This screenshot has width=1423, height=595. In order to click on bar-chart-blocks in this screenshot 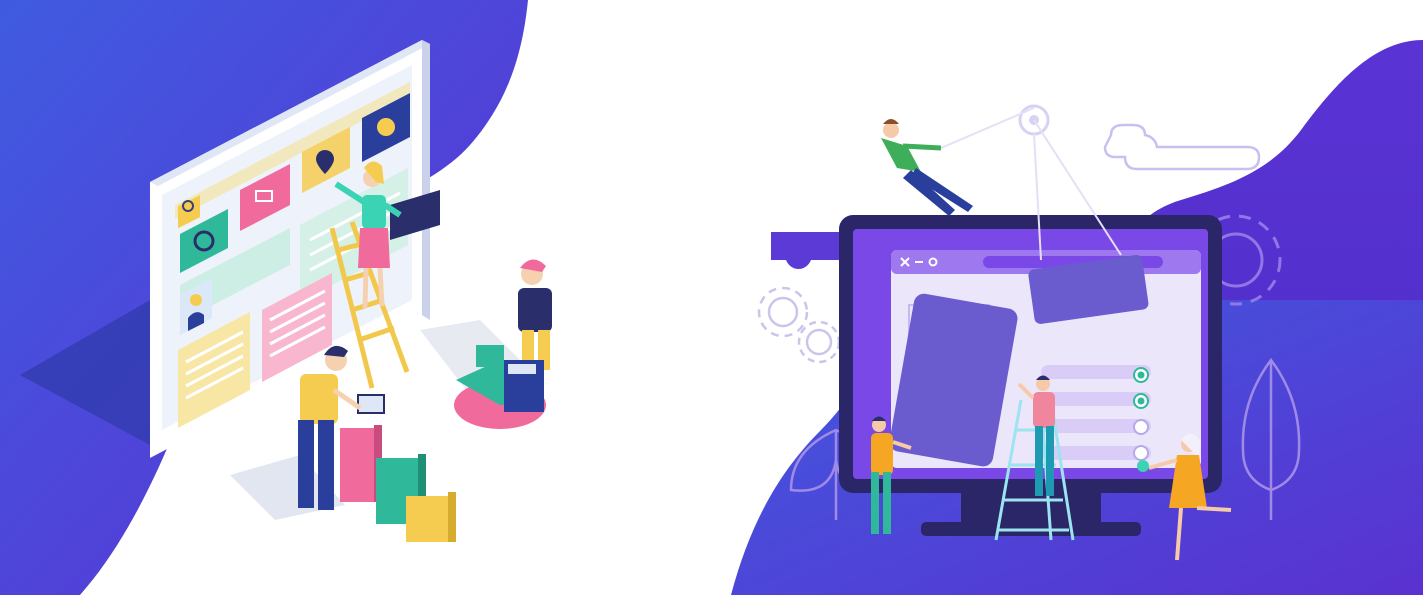, I will do `click(398, 483)`.